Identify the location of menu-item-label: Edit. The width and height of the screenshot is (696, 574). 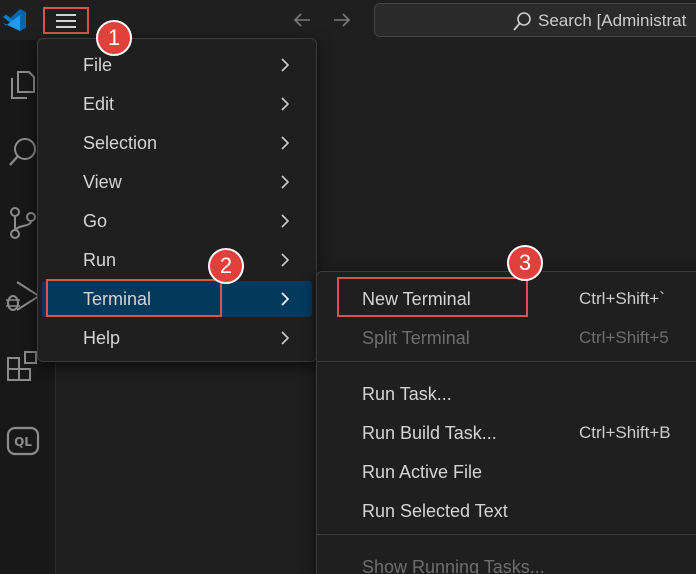
(99, 104).